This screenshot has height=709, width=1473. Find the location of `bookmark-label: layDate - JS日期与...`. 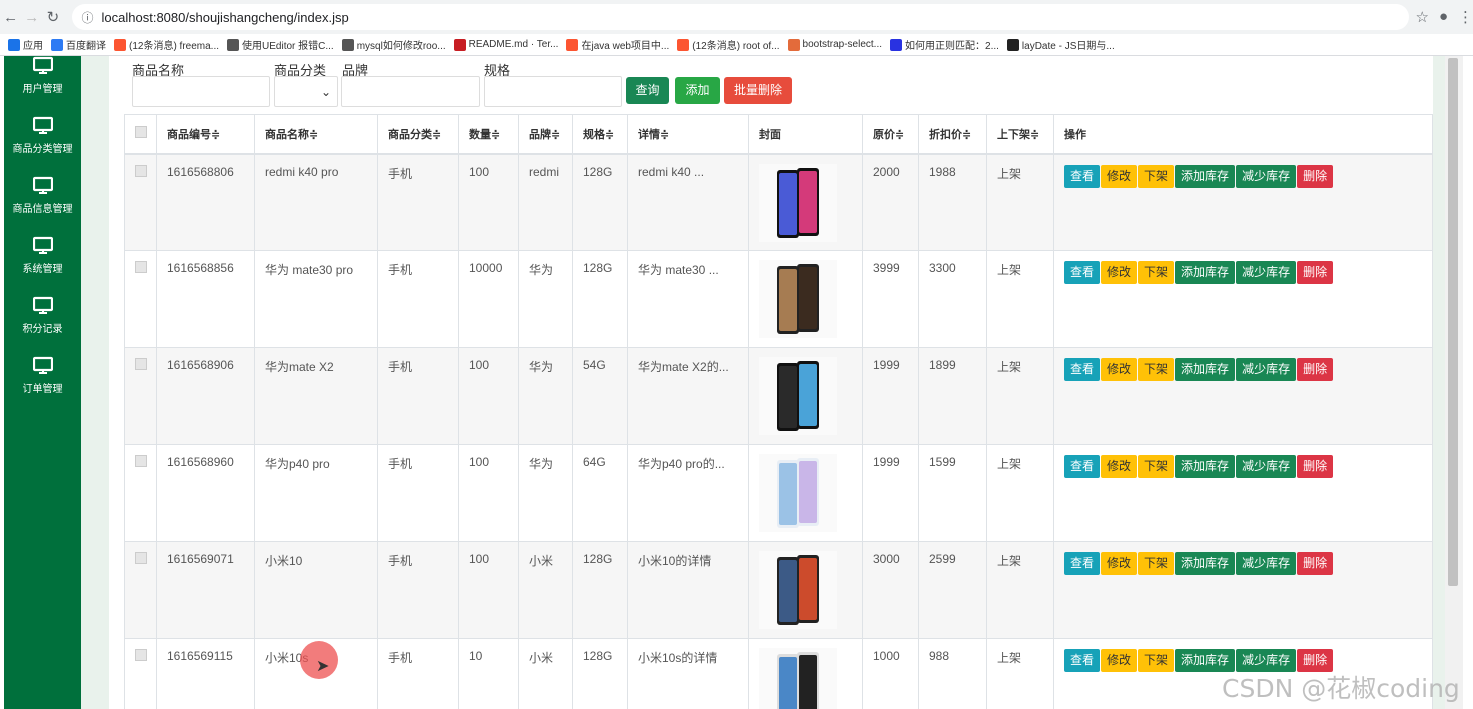

bookmark-label: layDate - JS日期与... is located at coordinates (1068, 46).